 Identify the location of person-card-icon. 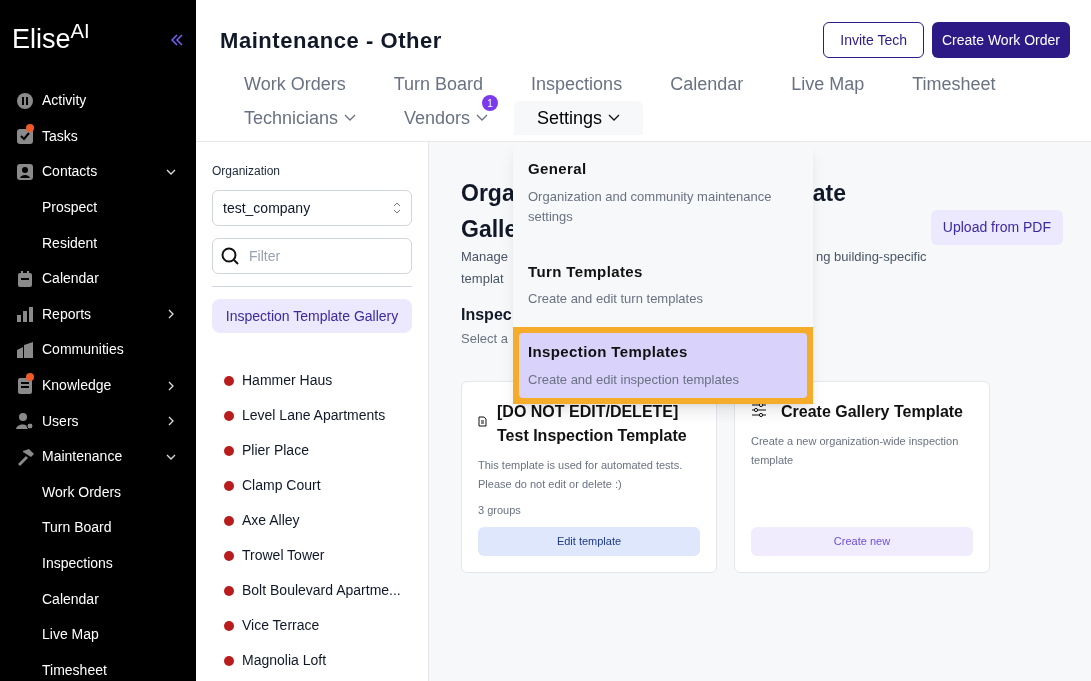
(25, 172).